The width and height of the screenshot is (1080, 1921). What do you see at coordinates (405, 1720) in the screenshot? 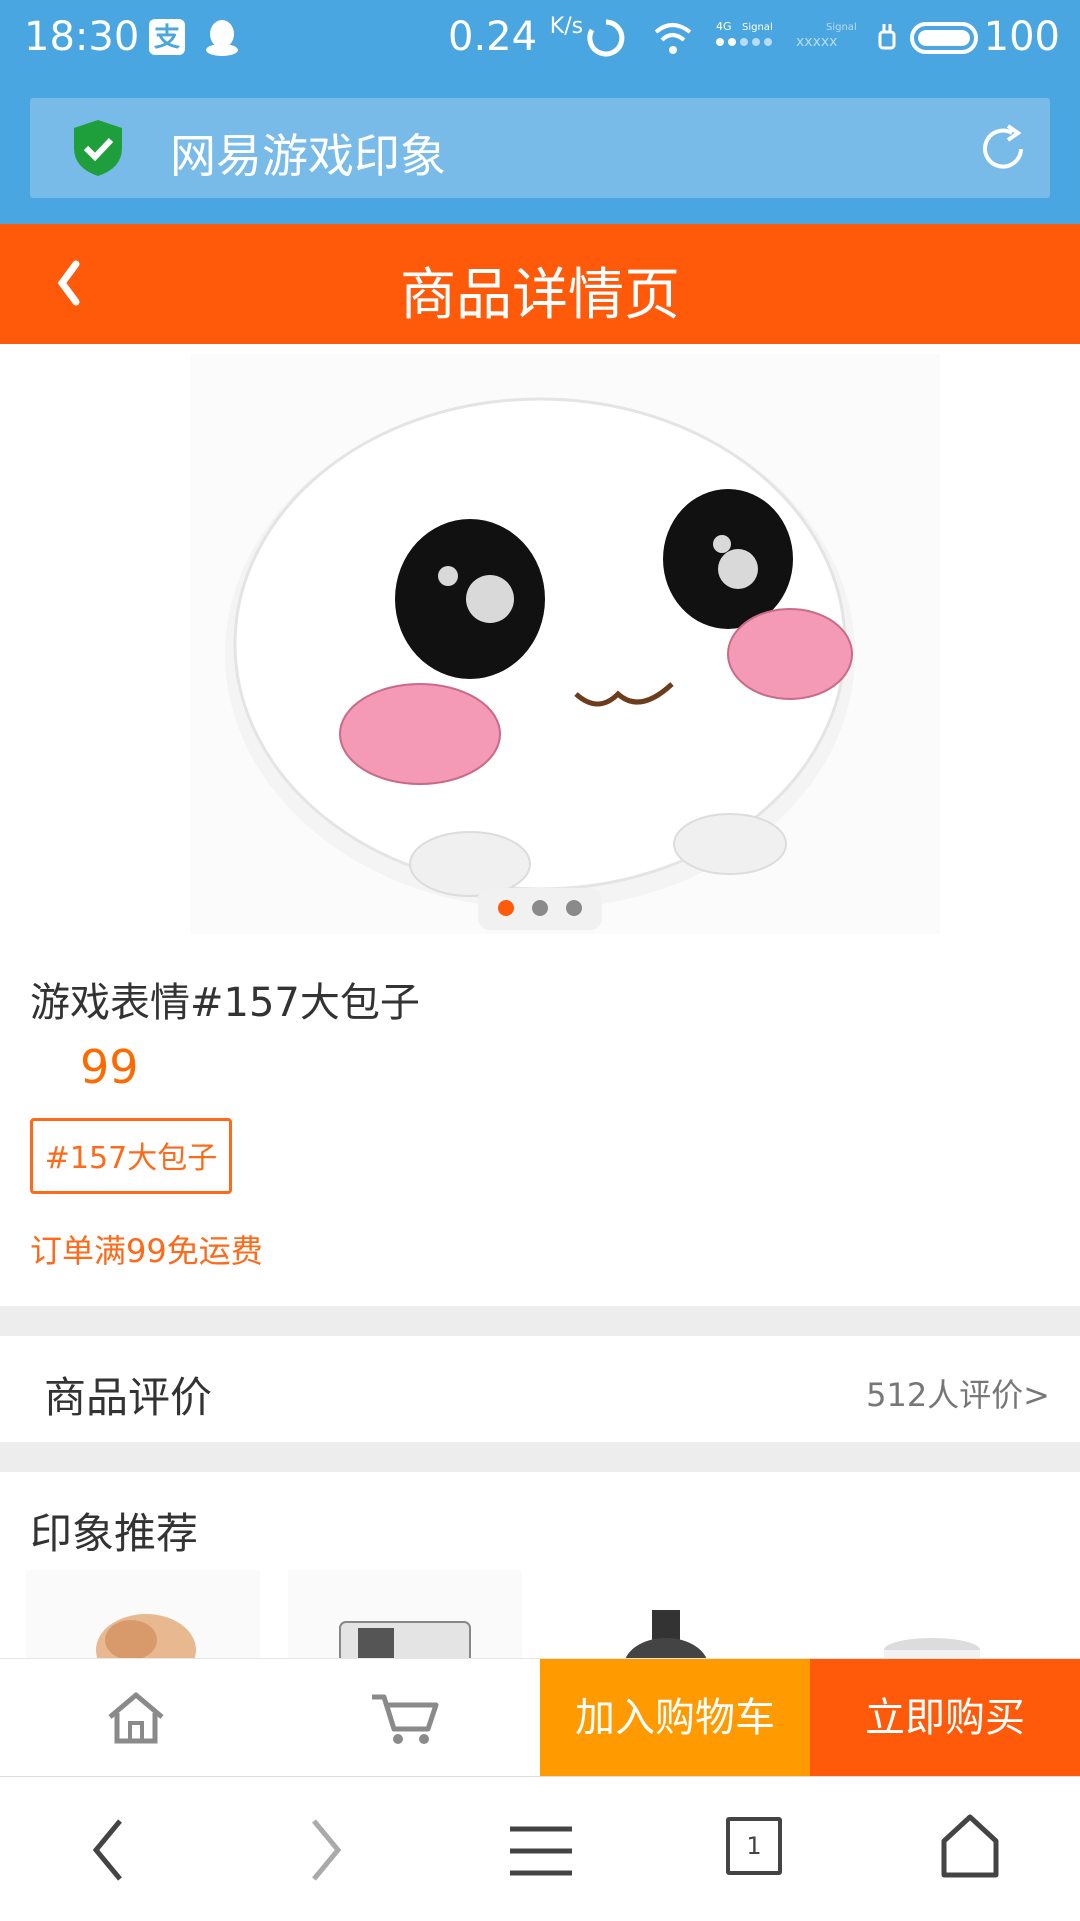
I see `cart-icon` at bounding box center [405, 1720].